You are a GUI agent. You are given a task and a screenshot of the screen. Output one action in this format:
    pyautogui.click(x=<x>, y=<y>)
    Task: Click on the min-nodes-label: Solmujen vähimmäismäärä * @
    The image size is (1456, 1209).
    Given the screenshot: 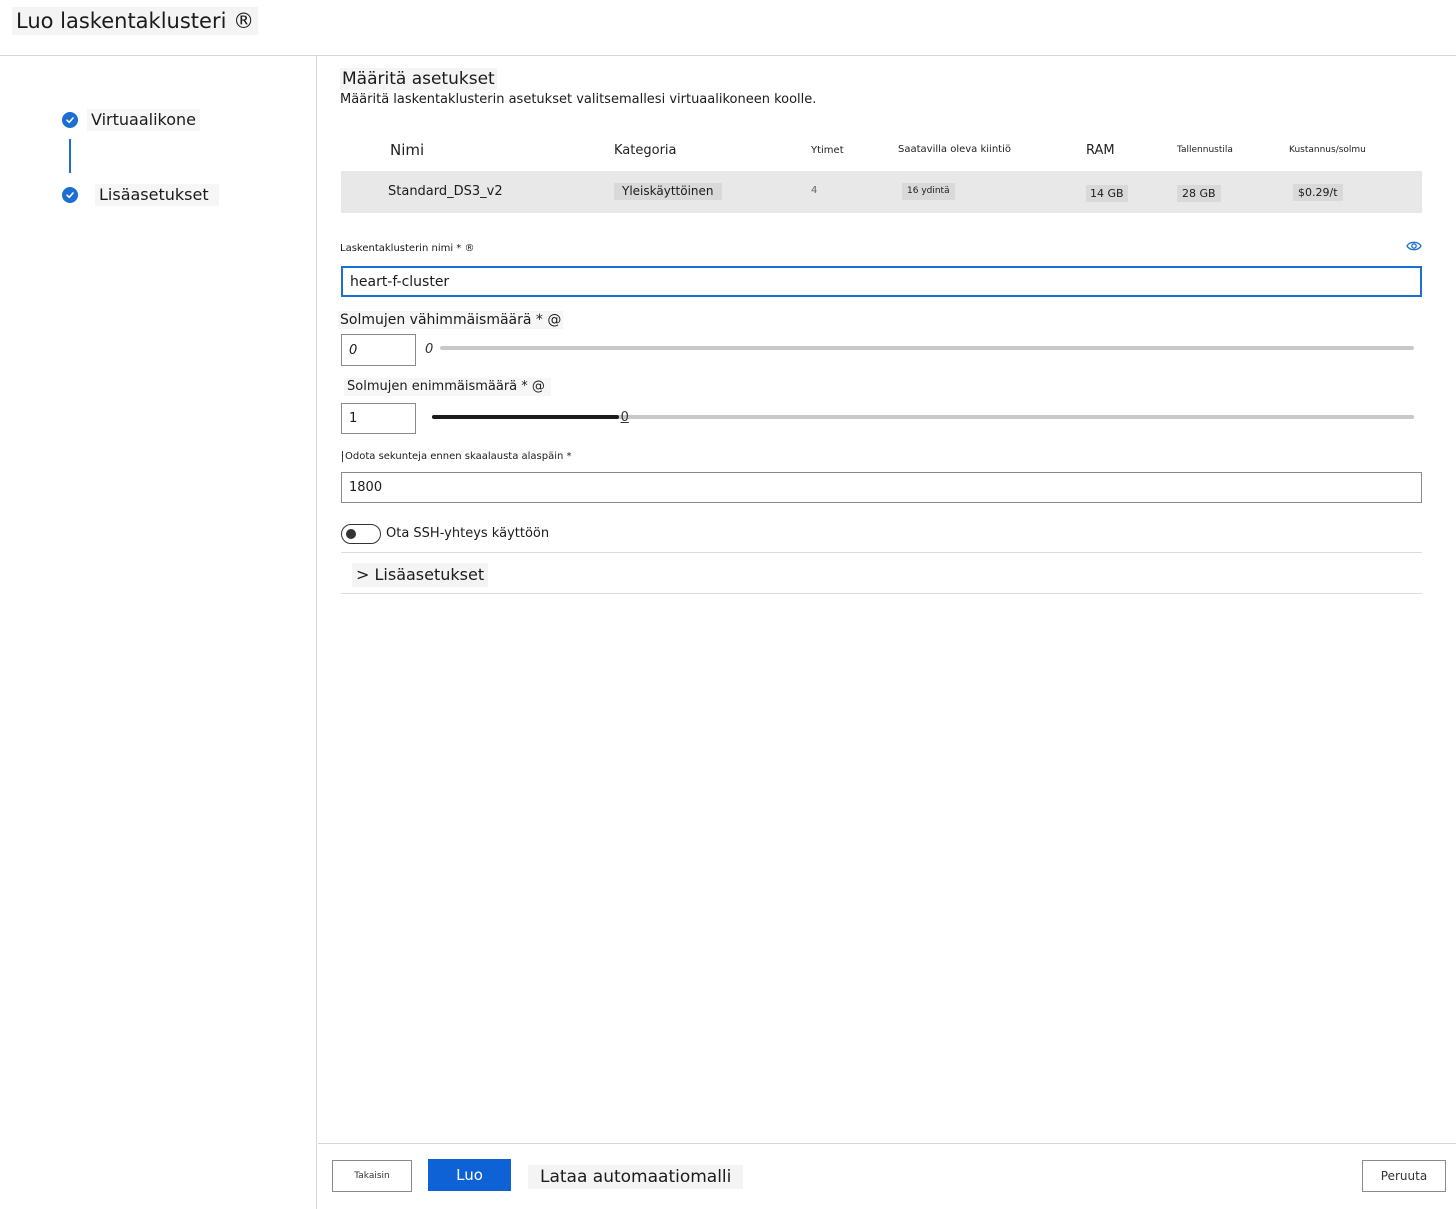 What is the action you would take?
    pyautogui.click(x=451, y=320)
    